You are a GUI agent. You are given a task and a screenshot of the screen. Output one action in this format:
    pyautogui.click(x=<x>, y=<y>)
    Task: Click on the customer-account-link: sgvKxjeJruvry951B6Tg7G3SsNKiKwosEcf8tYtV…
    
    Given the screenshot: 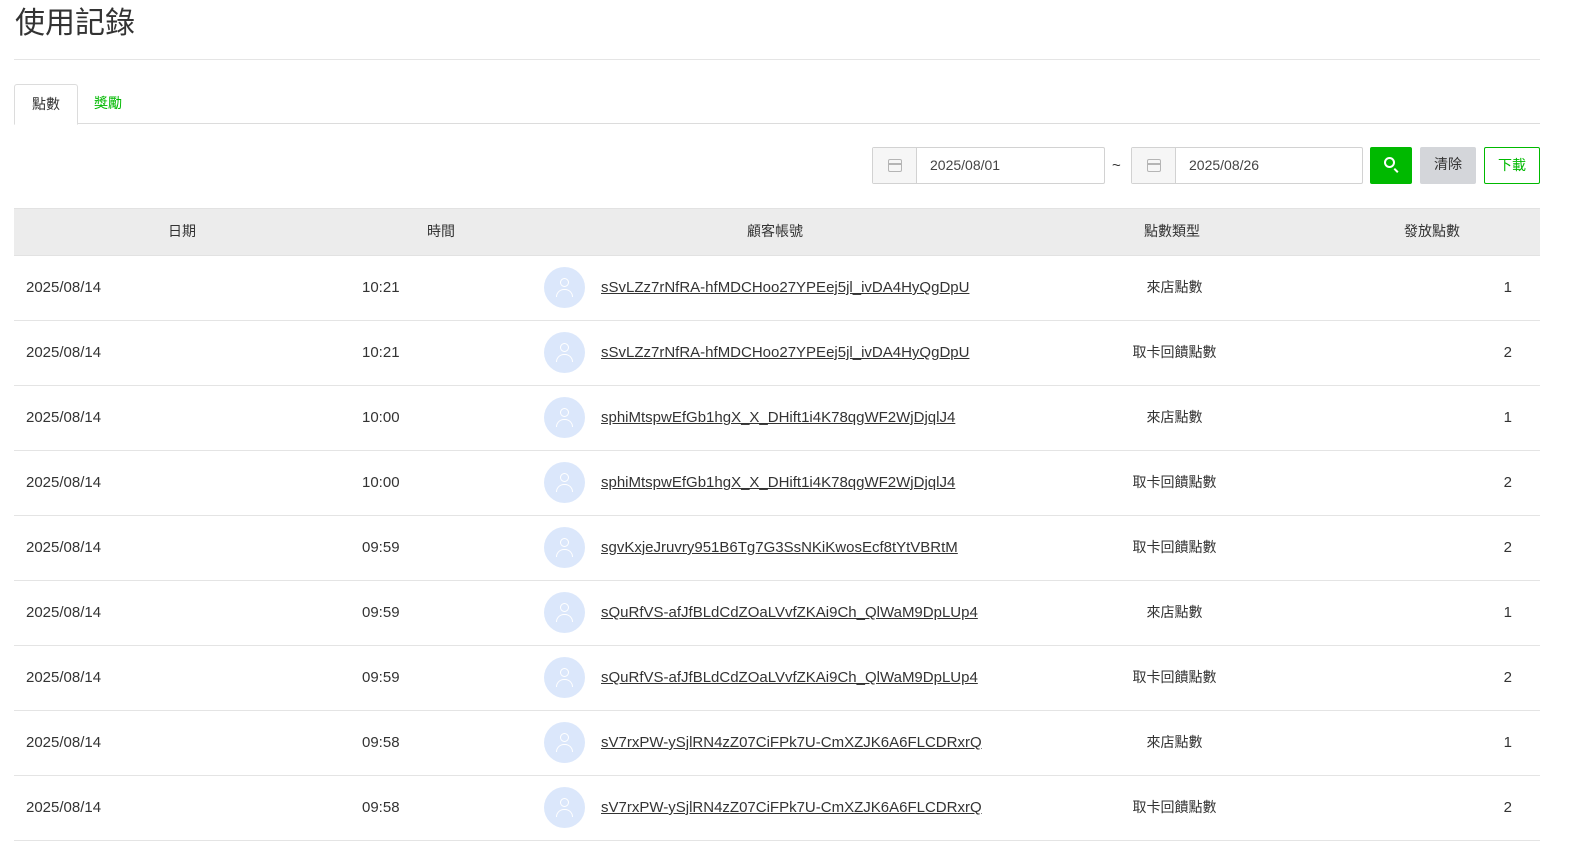 What is the action you would take?
    pyautogui.click(x=779, y=548)
    